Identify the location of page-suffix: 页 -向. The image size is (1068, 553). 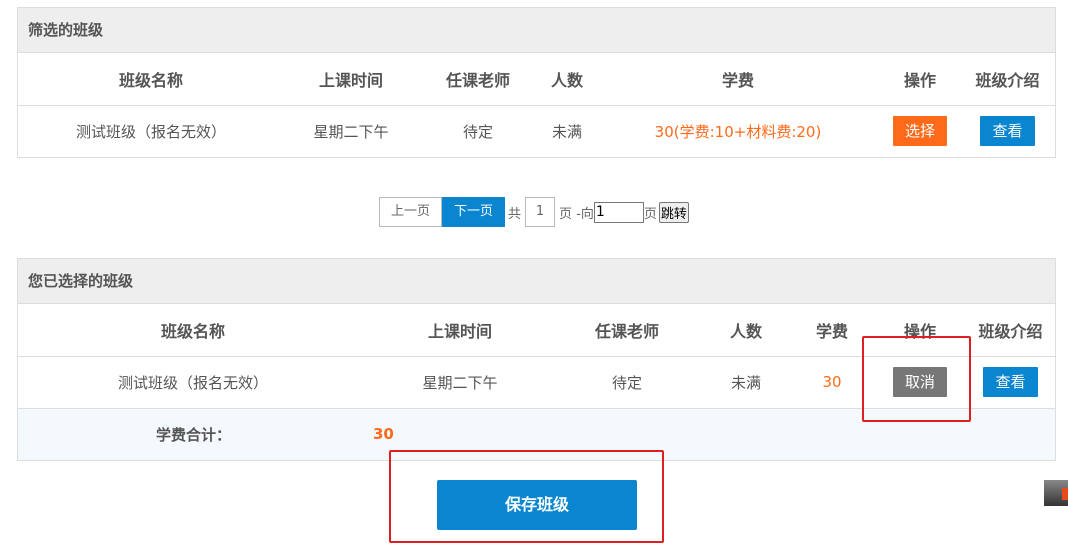
(576, 214).